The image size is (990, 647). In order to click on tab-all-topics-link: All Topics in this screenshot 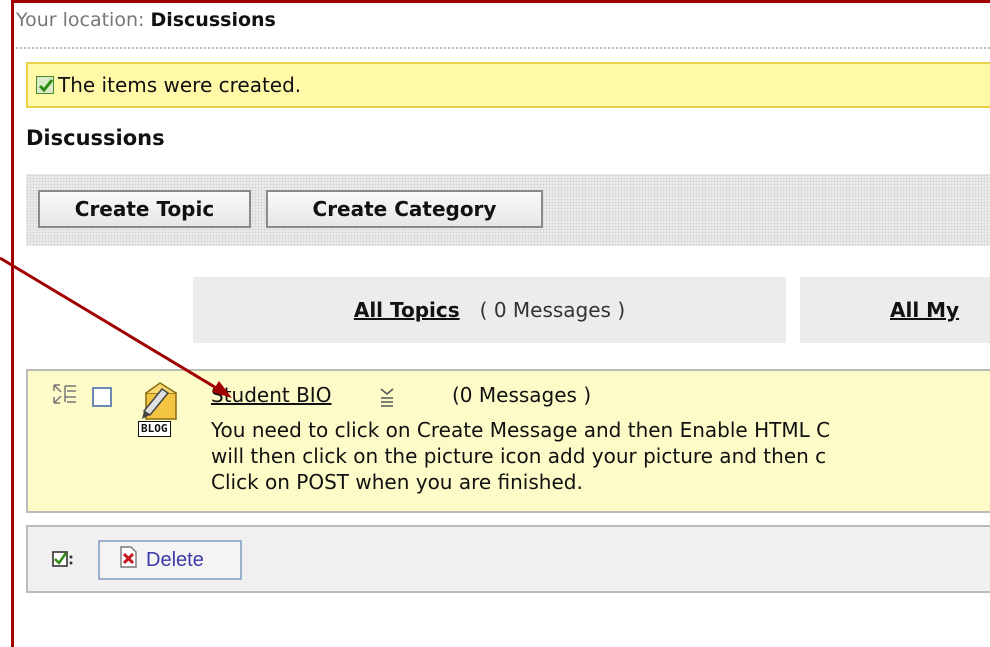, I will do `click(407, 310)`.